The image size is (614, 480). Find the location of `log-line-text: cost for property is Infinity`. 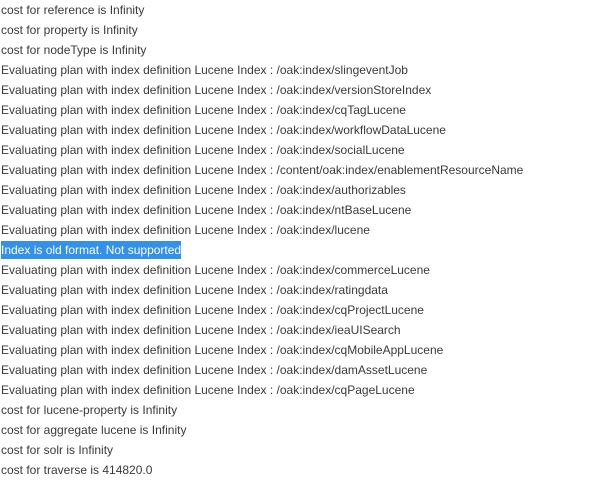

log-line-text: cost for property is Infinity is located at coordinates (69, 30).